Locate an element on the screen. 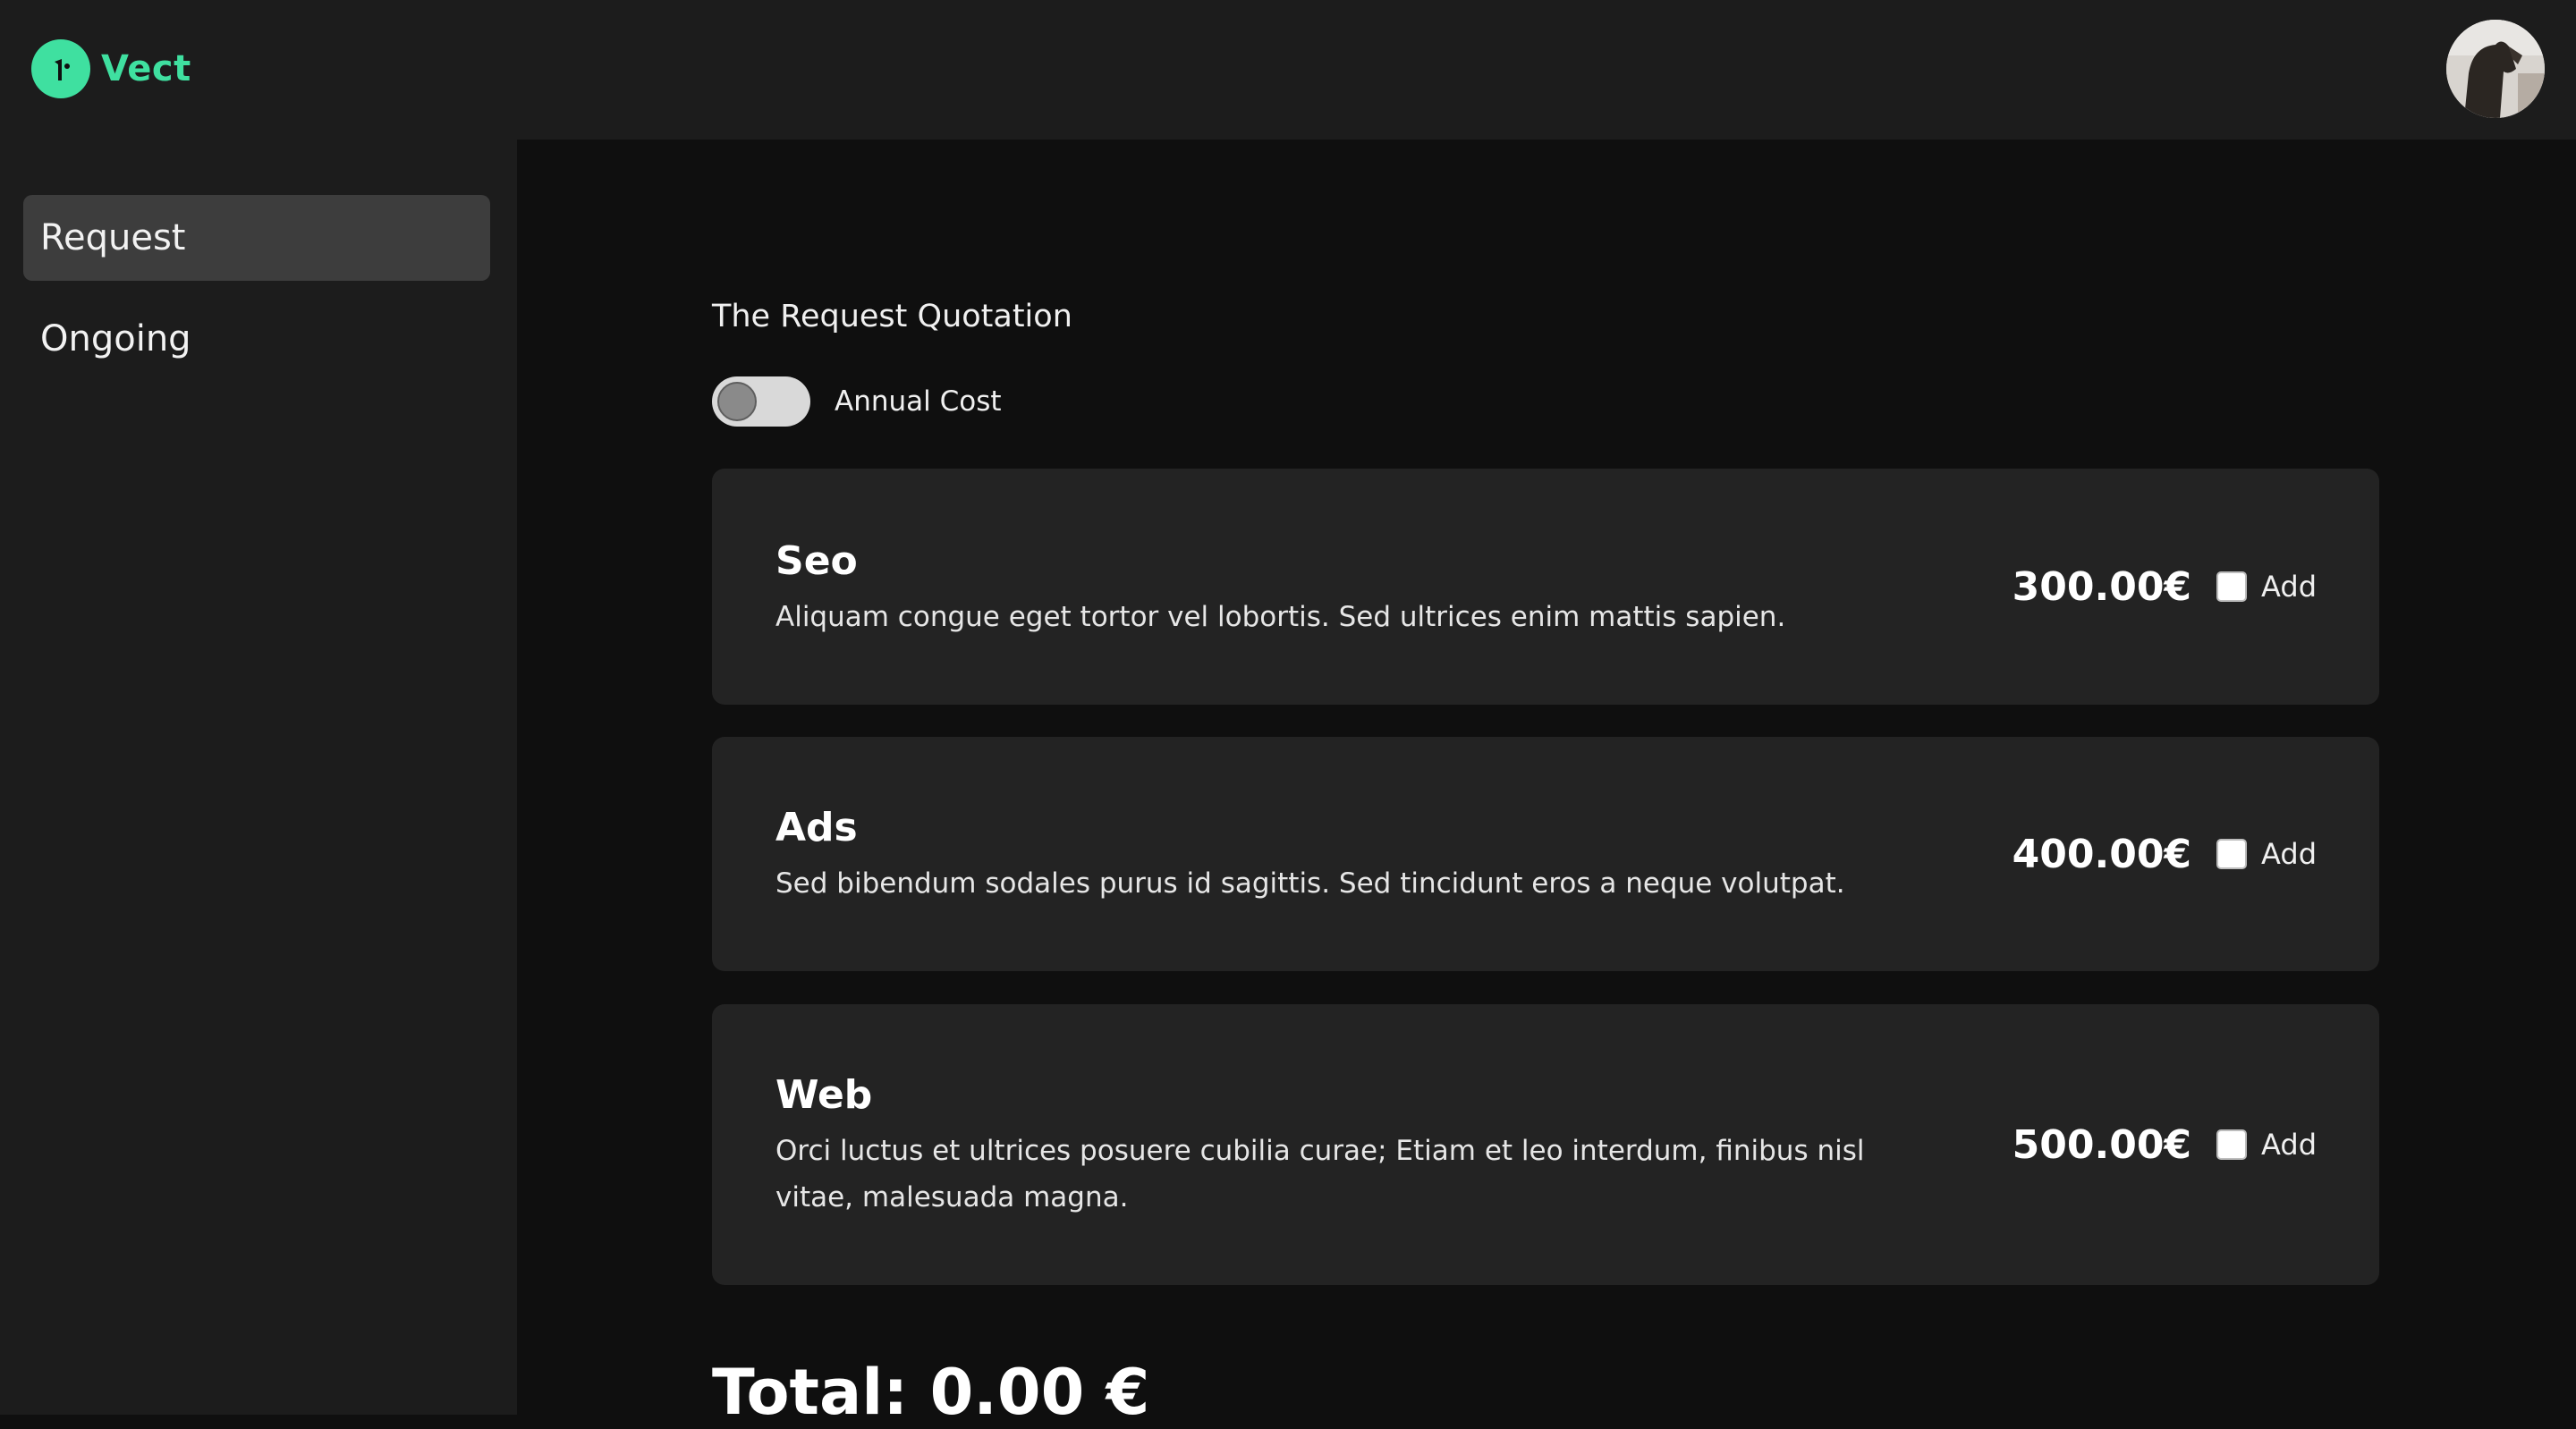 The width and height of the screenshot is (2576, 1429). service-price-add: 400.00€ Add is located at coordinates (2164, 854).